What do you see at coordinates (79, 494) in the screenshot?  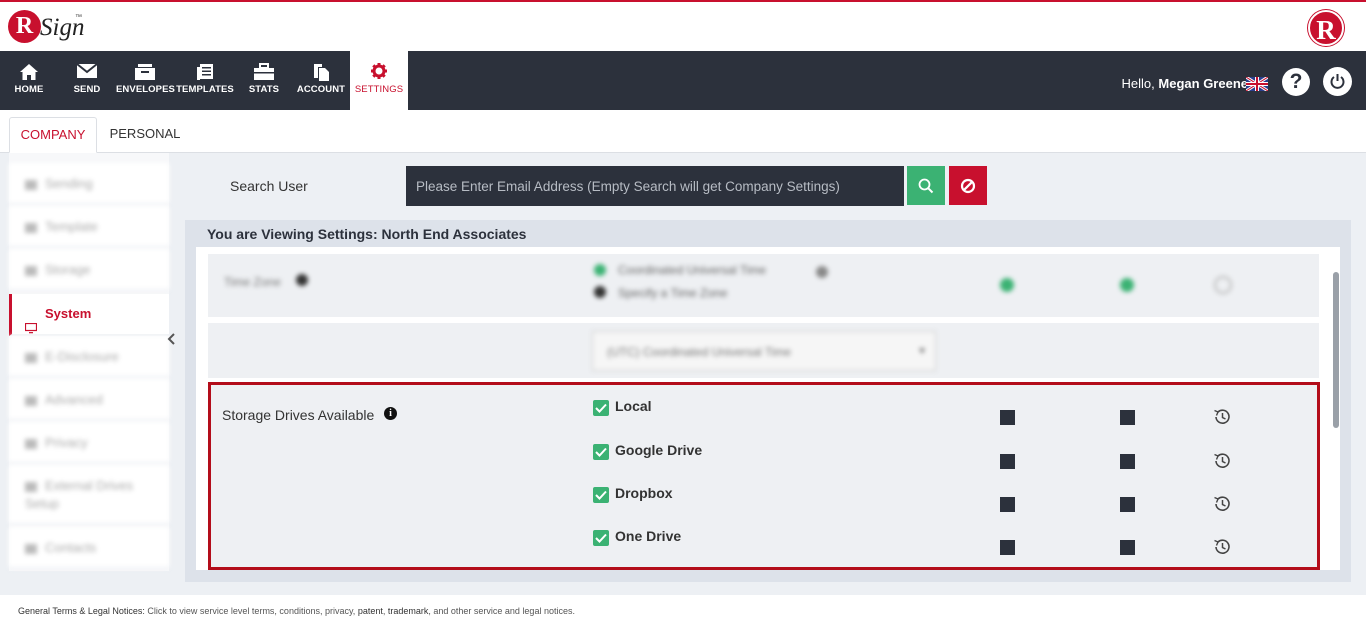 I see `sidebar-item-label: External Drives Setup` at bounding box center [79, 494].